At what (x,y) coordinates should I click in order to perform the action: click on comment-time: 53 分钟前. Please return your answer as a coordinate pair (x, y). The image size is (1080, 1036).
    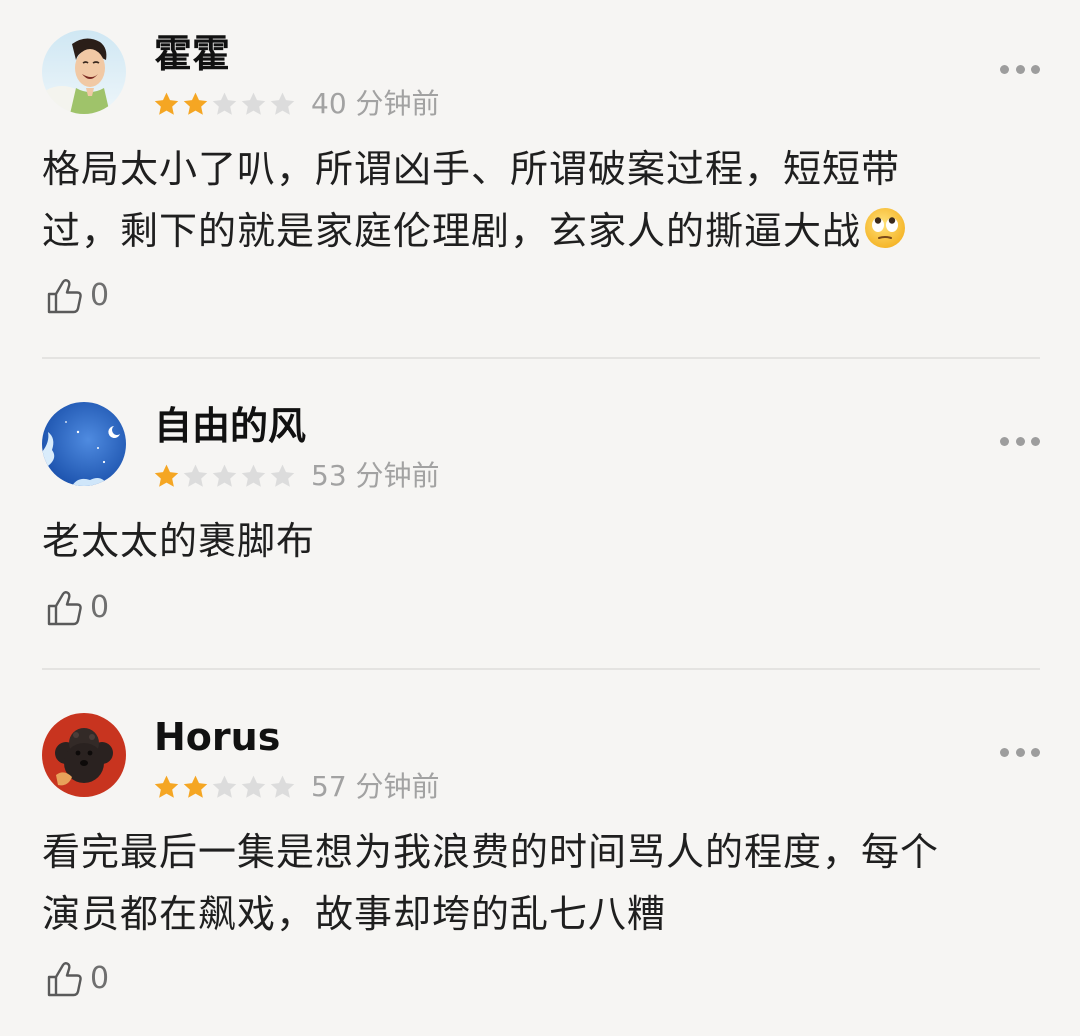
    Looking at the image, I should click on (375, 475).